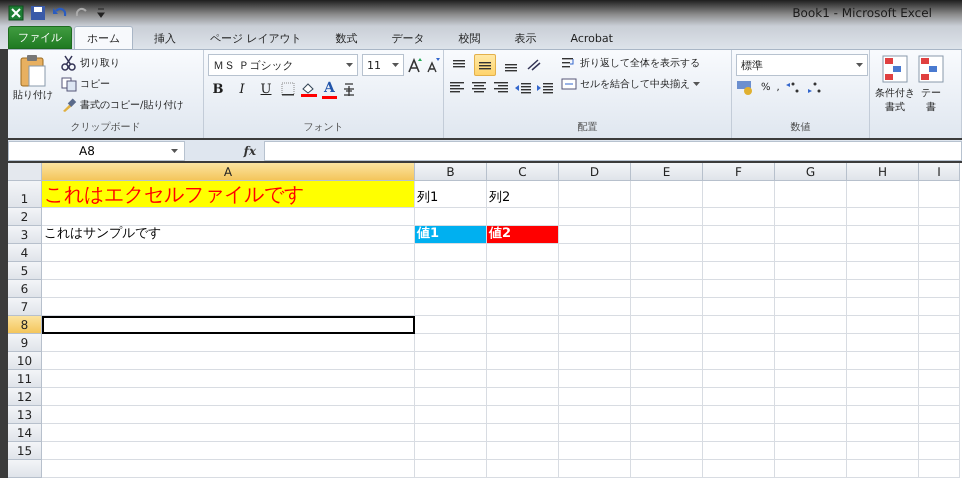 The image size is (962, 478). Describe the element at coordinates (122, 105) in the screenshot. I see `format-painter-button: 書式のコピー/貼り付け` at that location.